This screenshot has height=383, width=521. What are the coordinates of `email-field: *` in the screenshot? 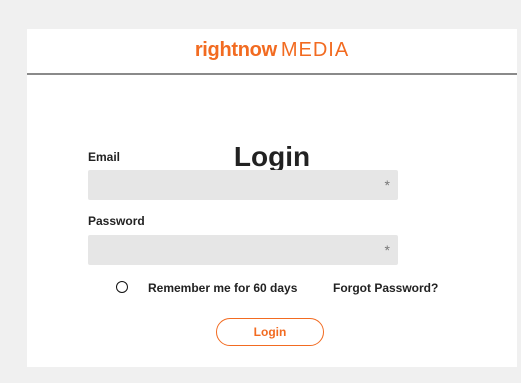 It's located at (243, 185).